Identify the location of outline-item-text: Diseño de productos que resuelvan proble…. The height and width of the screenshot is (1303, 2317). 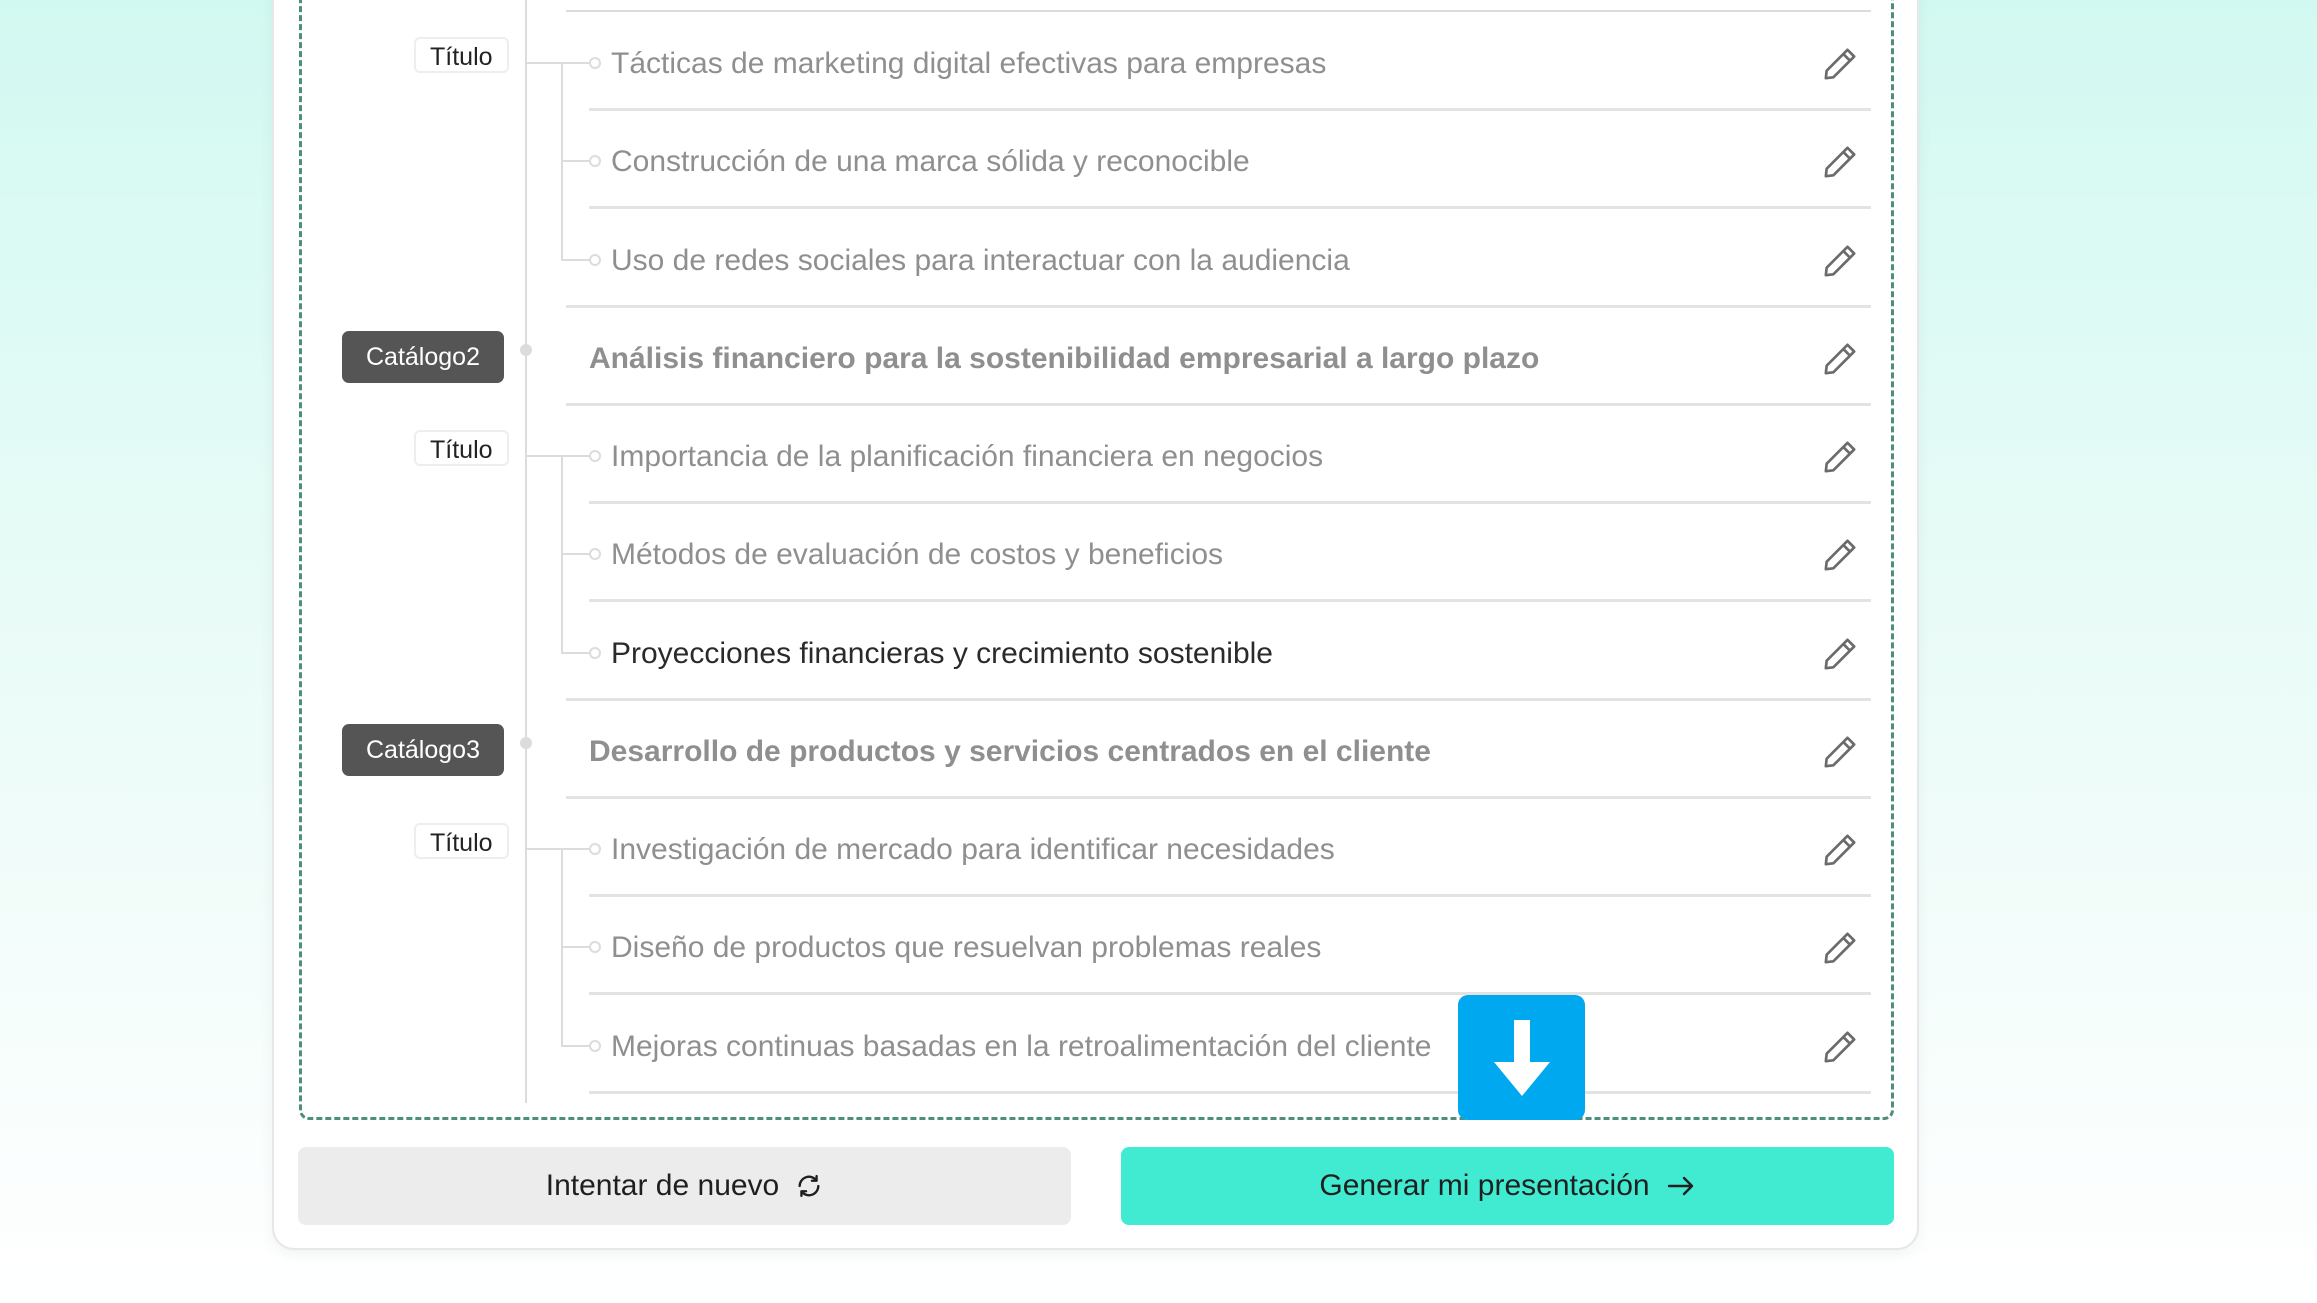
(966, 948).